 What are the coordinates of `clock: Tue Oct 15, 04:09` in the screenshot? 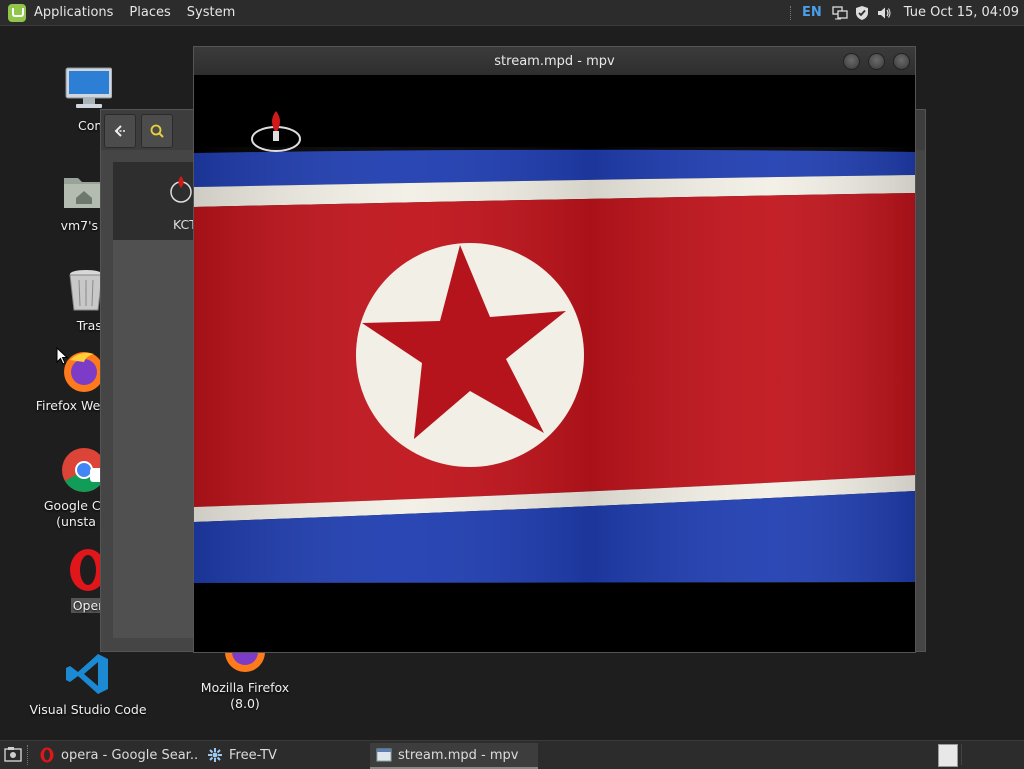 It's located at (961, 12).